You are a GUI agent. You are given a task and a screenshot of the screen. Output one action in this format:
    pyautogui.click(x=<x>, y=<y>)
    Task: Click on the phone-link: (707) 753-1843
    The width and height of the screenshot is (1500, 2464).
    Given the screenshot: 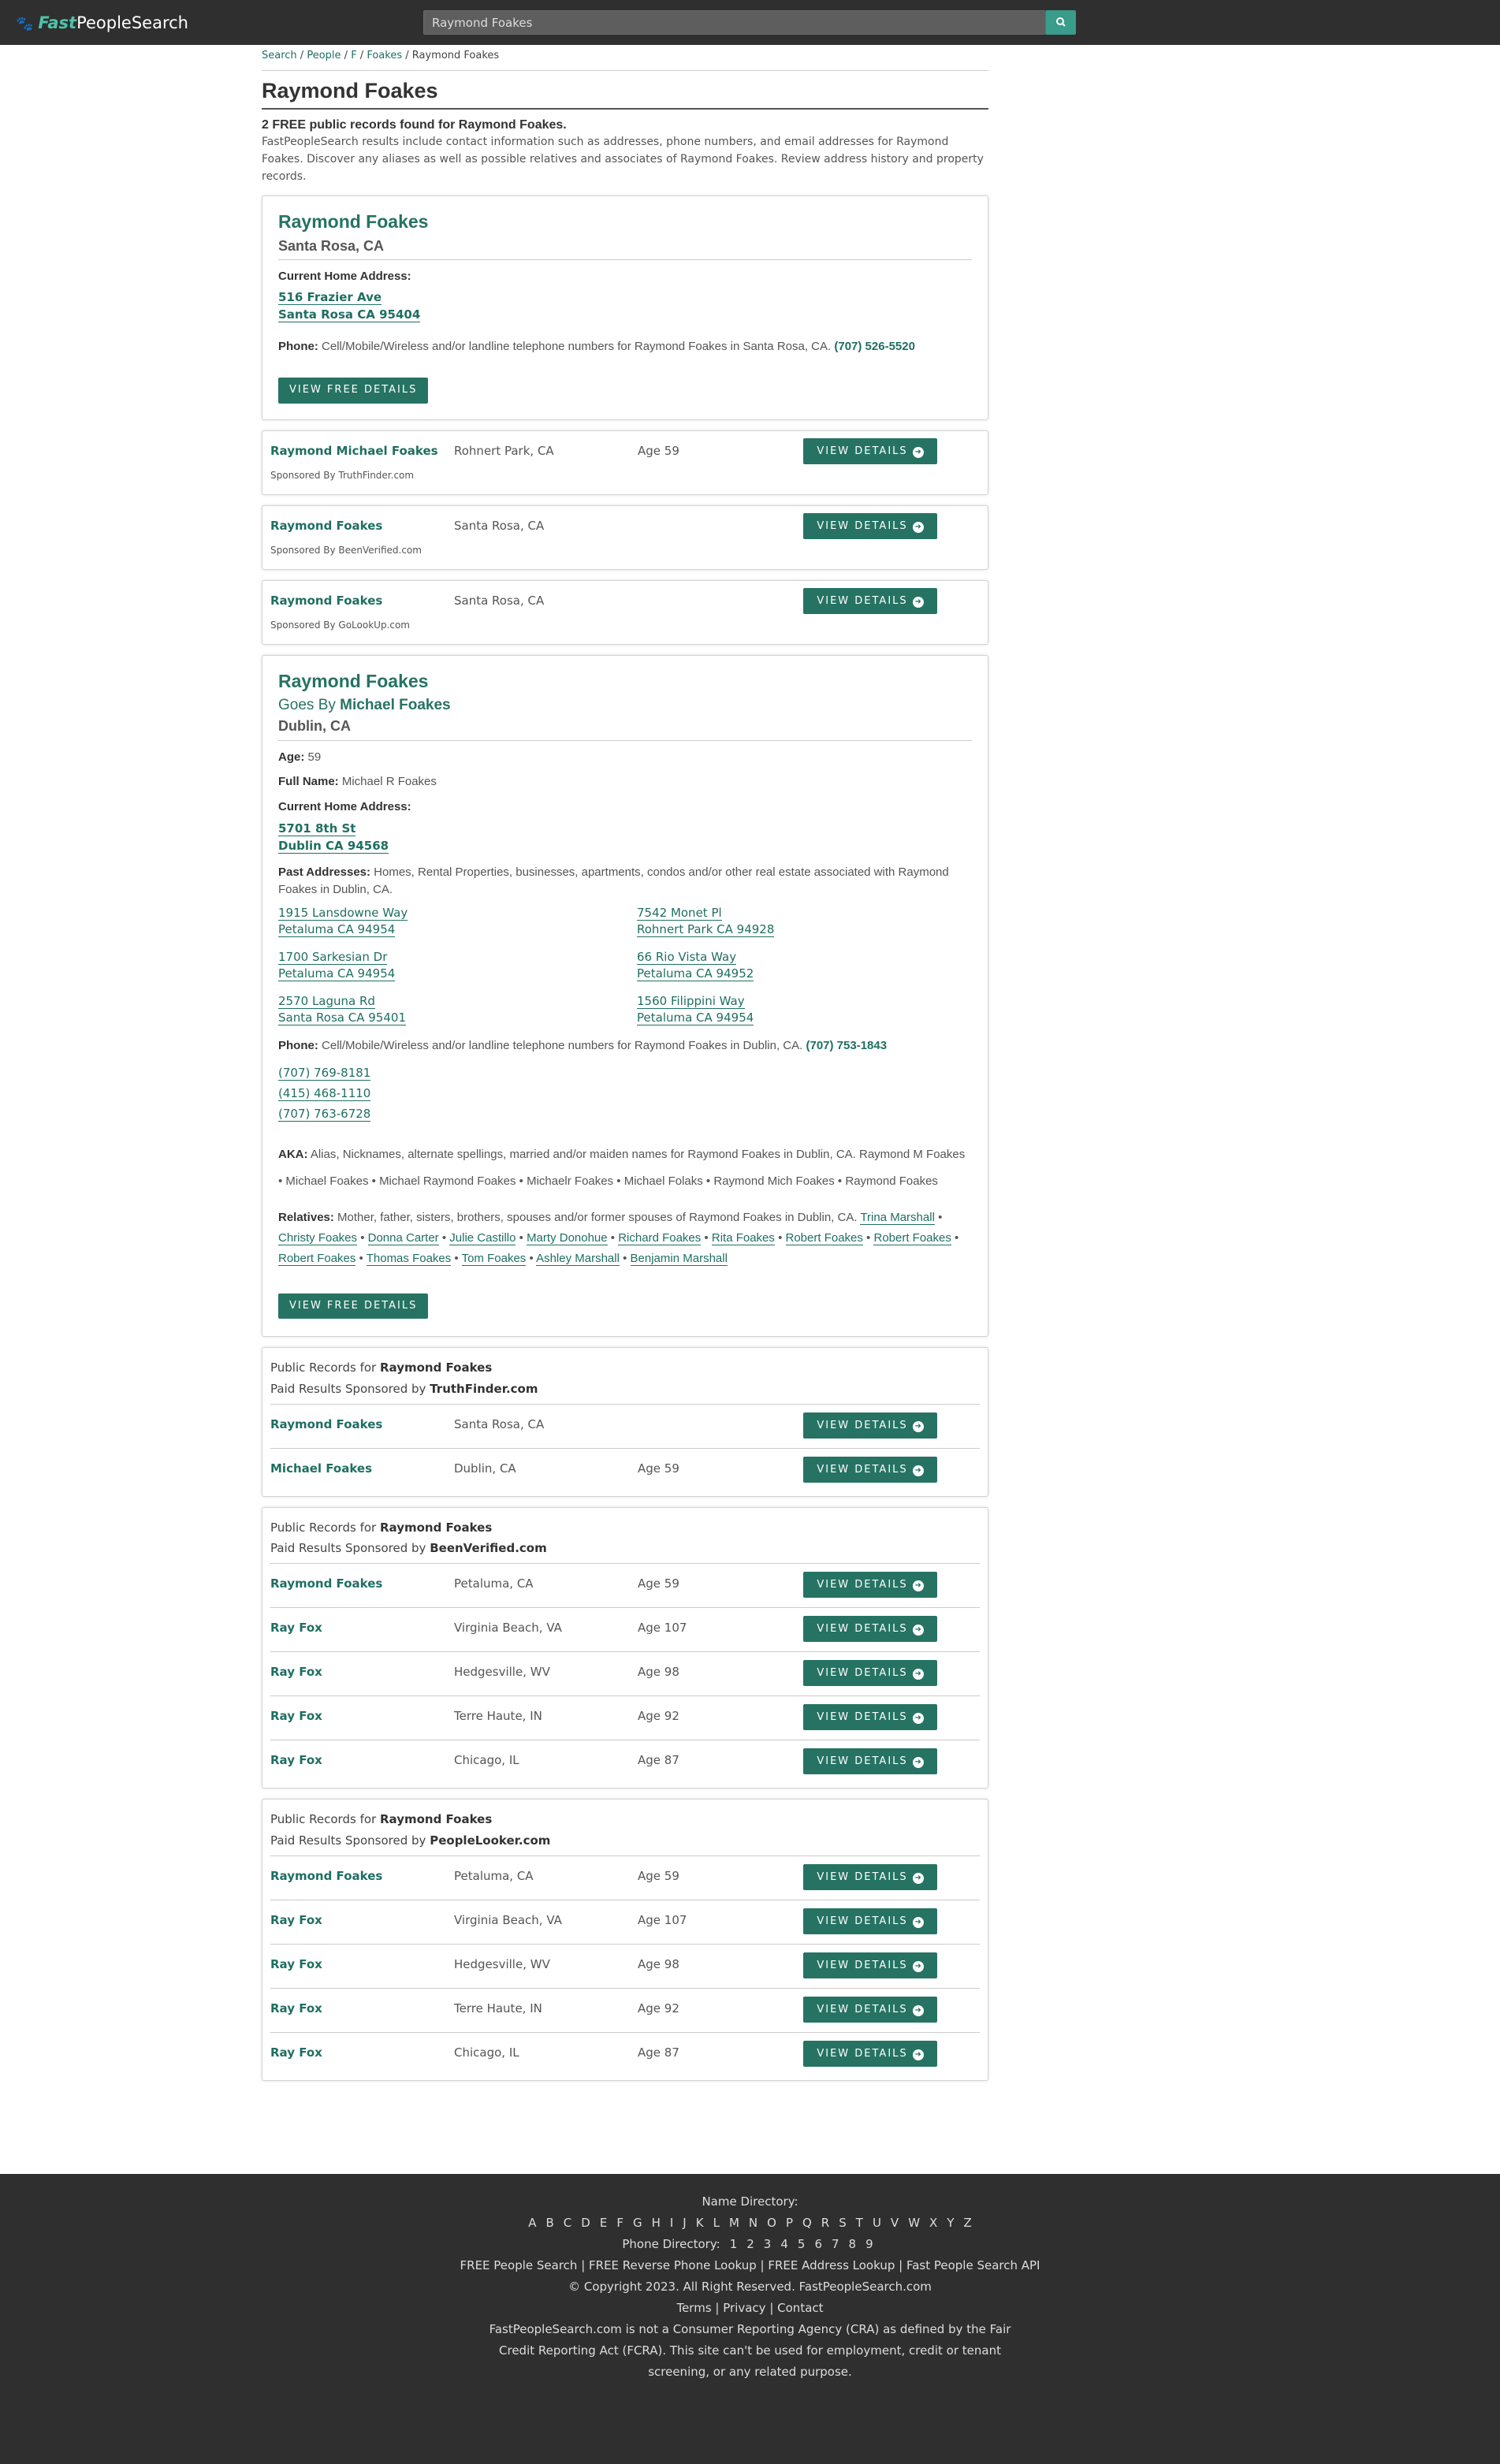 What is the action you would take?
    pyautogui.click(x=847, y=1045)
    